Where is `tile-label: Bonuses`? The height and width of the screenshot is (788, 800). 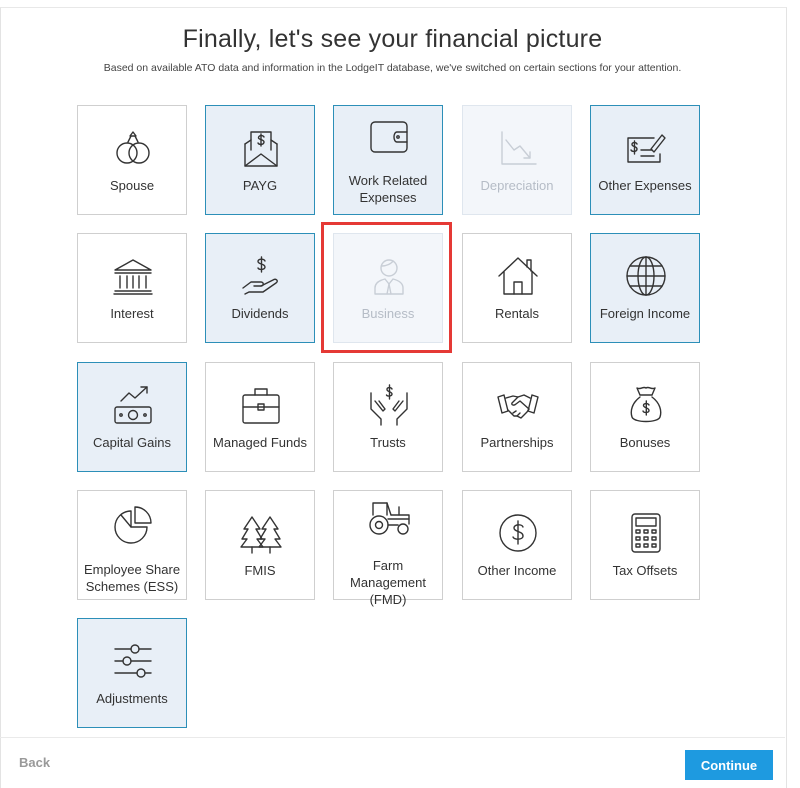
tile-label: Bonuses is located at coordinates (645, 442).